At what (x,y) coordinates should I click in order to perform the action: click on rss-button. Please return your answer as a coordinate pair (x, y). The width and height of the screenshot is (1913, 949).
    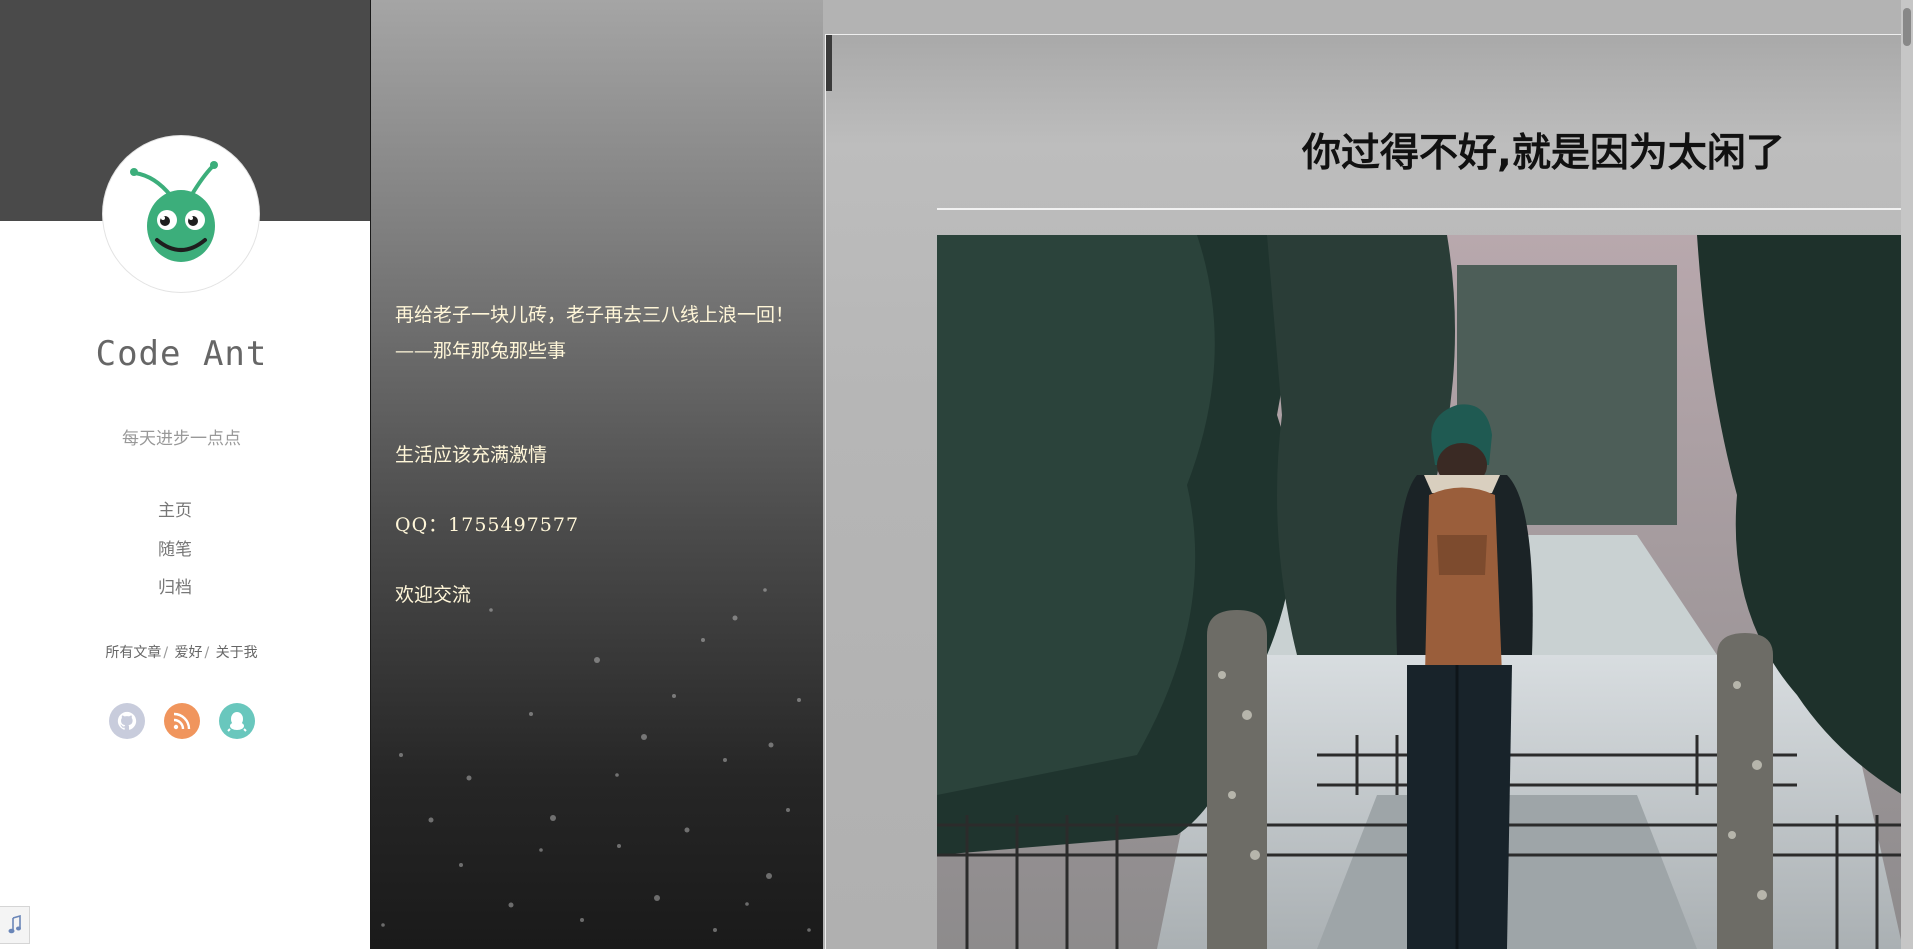
    Looking at the image, I should click on (182, 721).